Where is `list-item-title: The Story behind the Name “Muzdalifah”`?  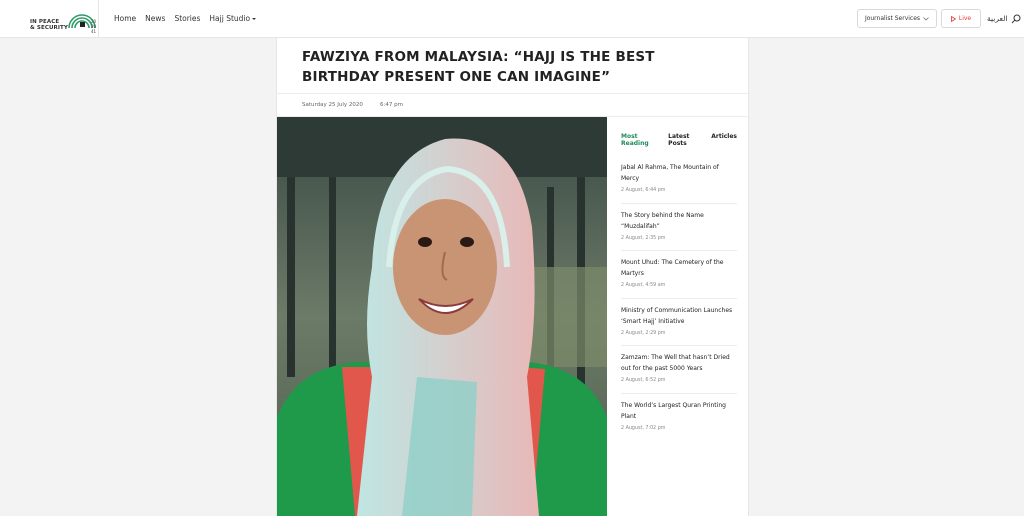
list-item-title: The Story behind the Name “Muzdalifah” is located at coordinates (679, 221).